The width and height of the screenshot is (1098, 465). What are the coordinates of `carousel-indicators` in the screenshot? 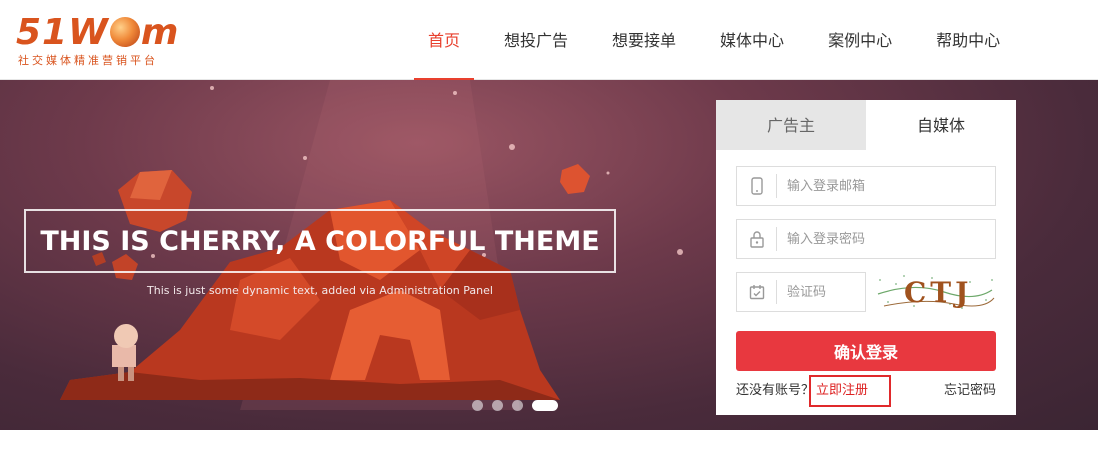 It's located at (519, 405).